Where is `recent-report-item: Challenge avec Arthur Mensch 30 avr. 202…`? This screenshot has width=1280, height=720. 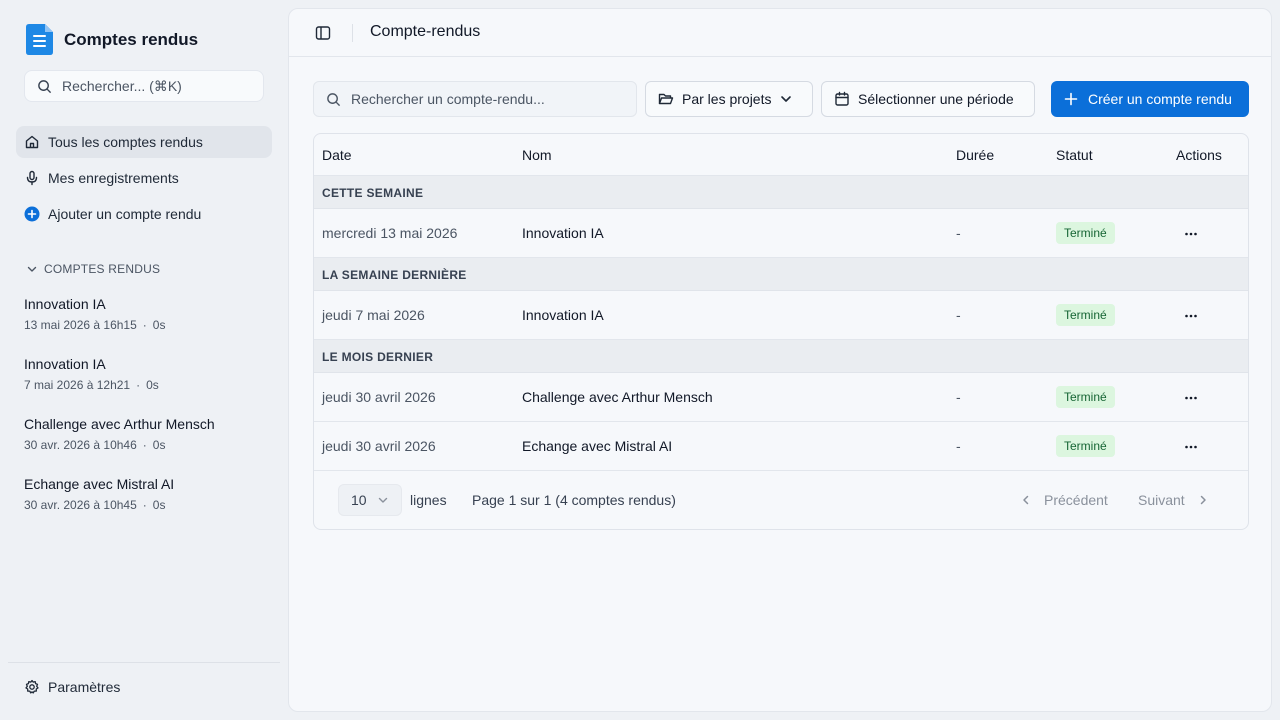
recent-report-item: Challenge avec Arthur Mensch 30 avr. 202… is located at coordinates (149, 445).